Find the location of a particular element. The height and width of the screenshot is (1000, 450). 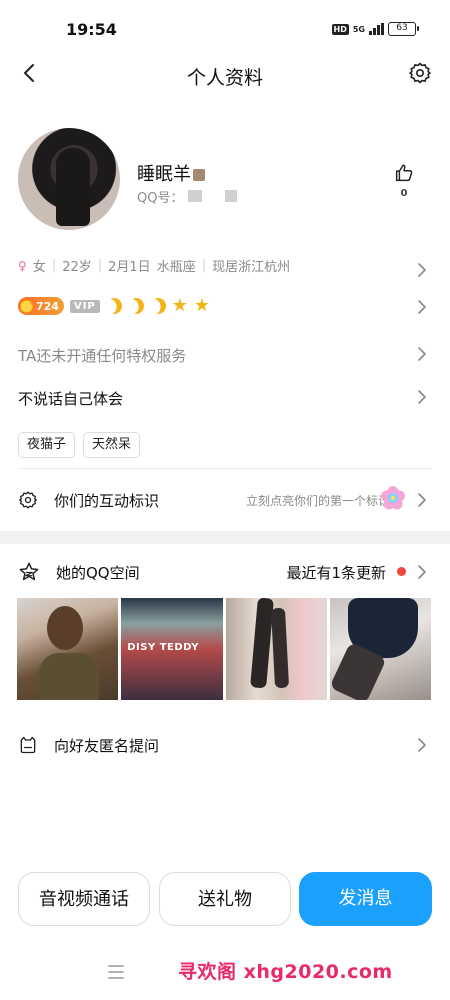

qzone-photo: DISY TEDDY is located at coordinates (172, 649).